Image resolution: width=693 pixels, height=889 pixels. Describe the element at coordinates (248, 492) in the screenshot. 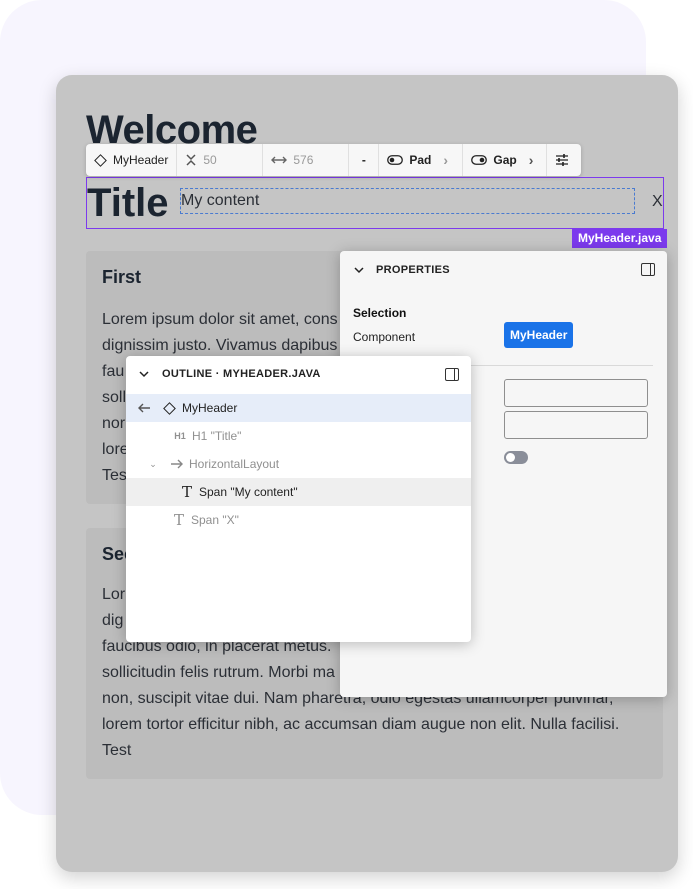

I see `outline-item-label: Span "My content"` at that location.